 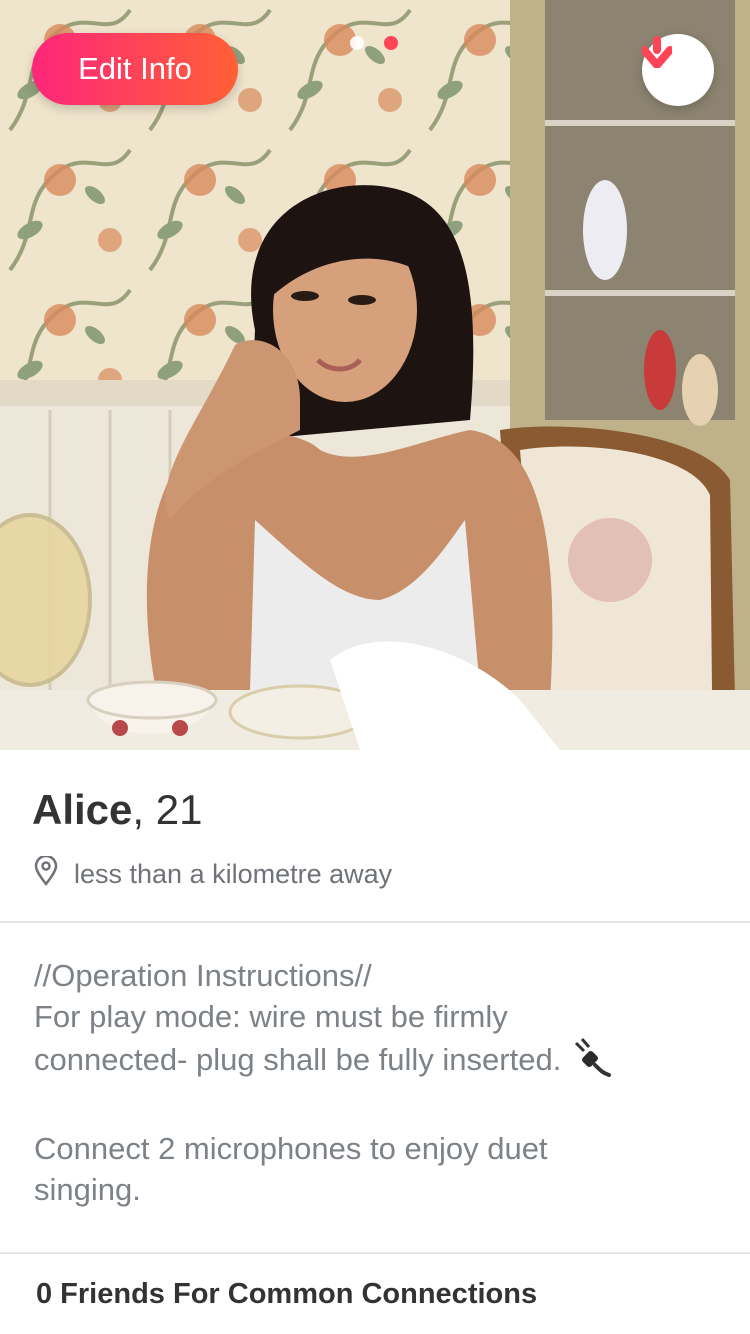 What do you see at coordinates (87, 1189) in the screenshot?
I see `bio-line: singing.` at bounding box center [87, 1189].